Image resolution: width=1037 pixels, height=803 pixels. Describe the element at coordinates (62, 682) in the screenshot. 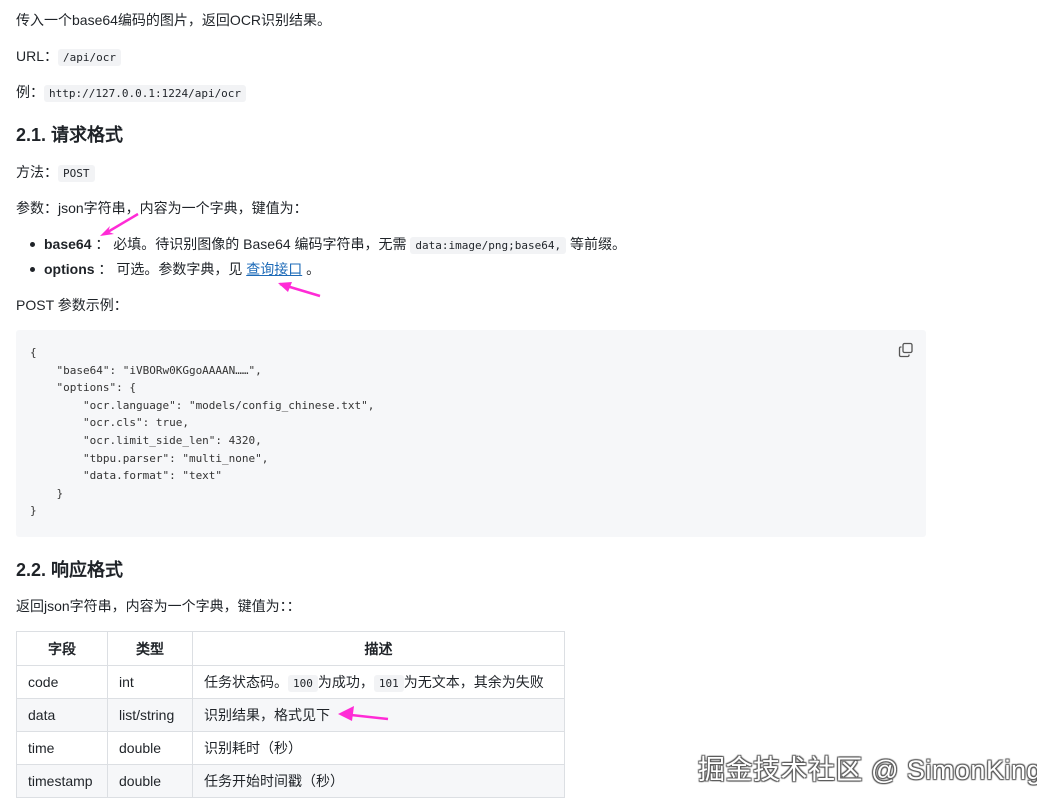

I see `cell-field: code` at that location.